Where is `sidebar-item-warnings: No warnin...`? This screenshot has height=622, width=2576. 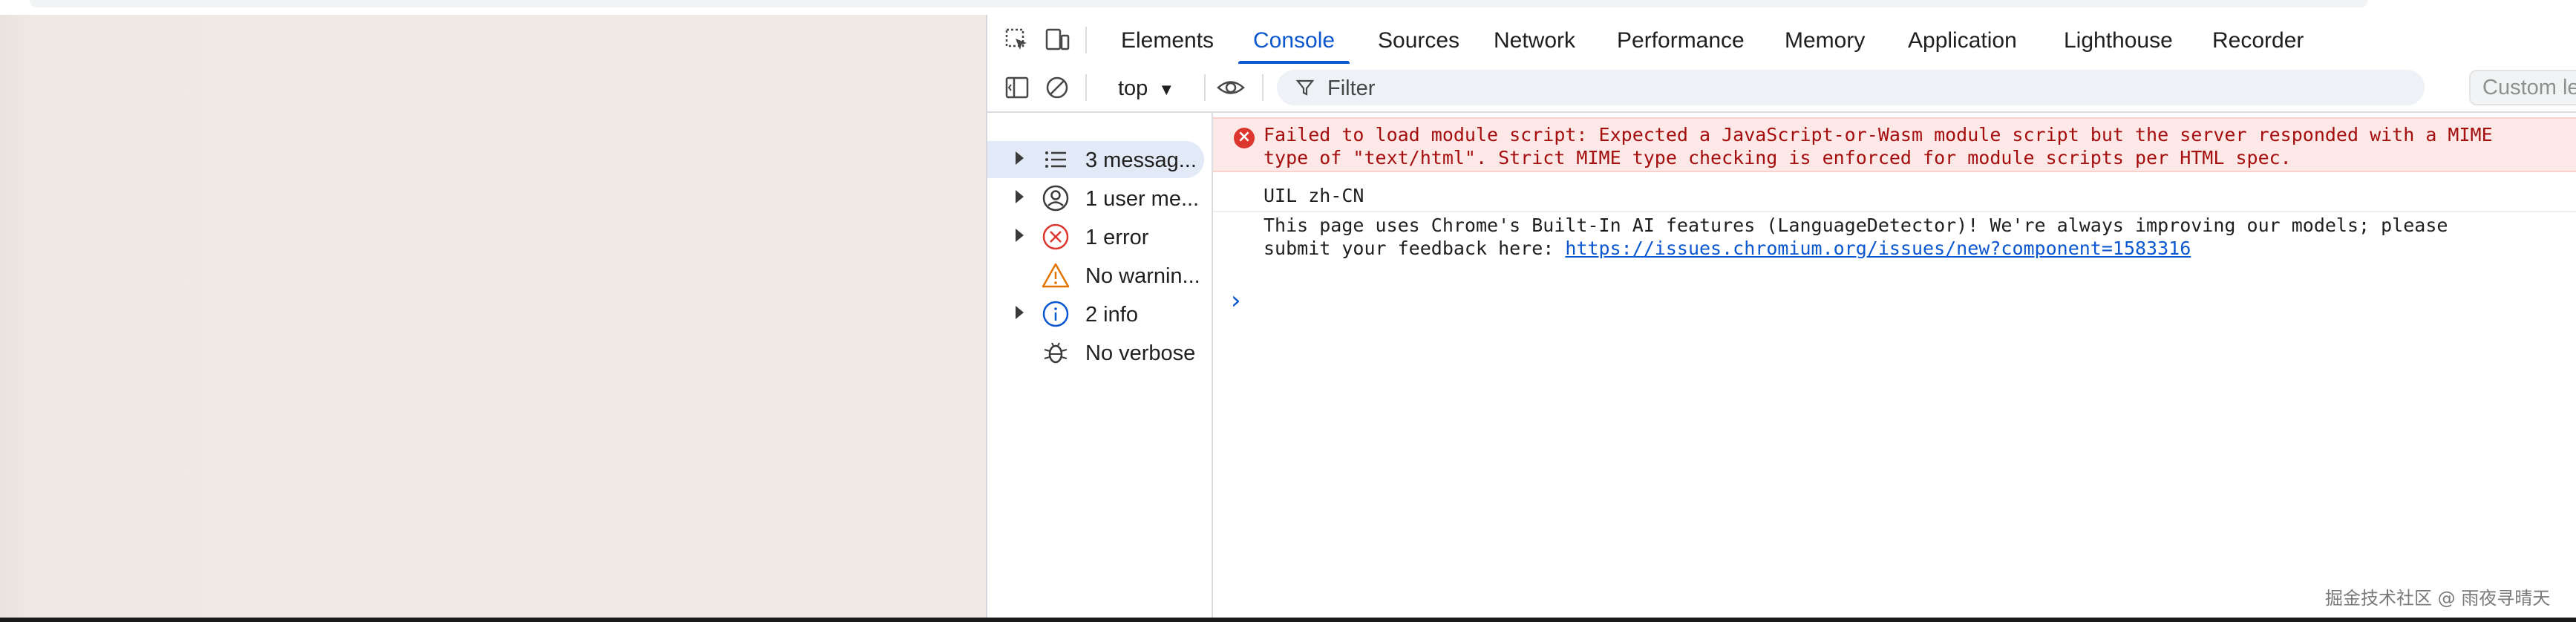
sidebar-item-warnings: No warnin... is located at coordinates (1103, 275).